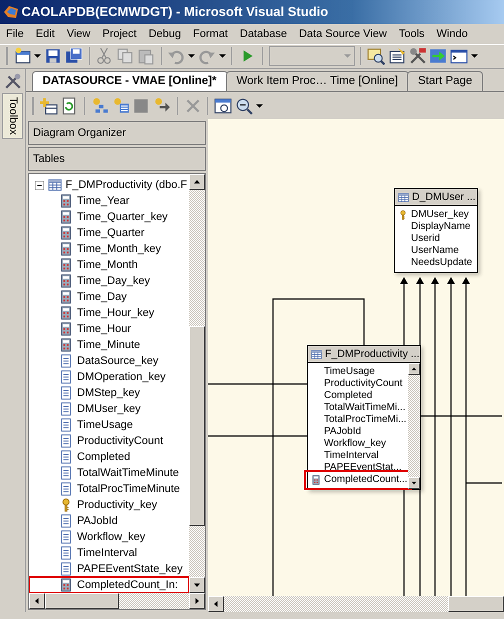  Describe the element at coordinates (348, 396) in the screenshot. I see `table-field: Completed` at that location.